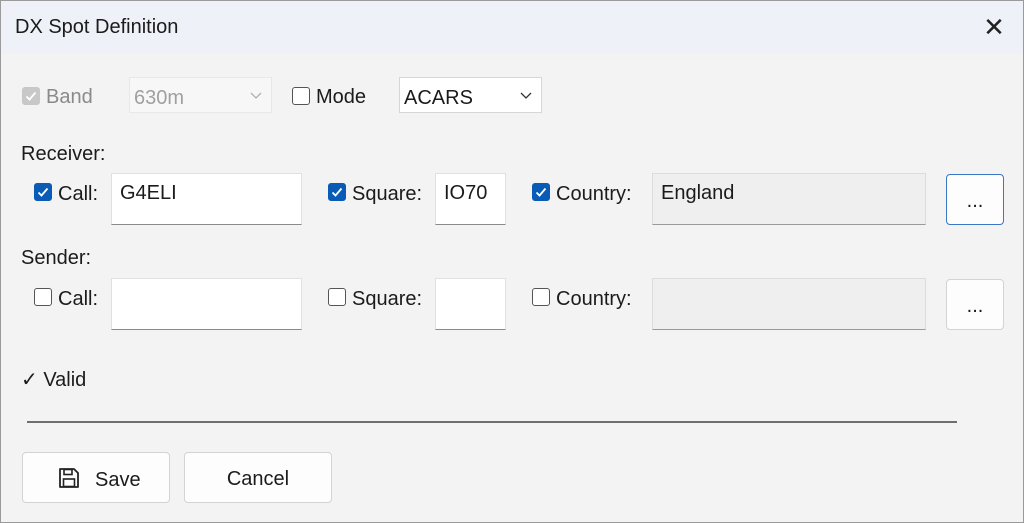 Image resolution: width=1024 pixels, height=523 pixels. I want to click on sender-heading: Sender:, so click(56, 258).